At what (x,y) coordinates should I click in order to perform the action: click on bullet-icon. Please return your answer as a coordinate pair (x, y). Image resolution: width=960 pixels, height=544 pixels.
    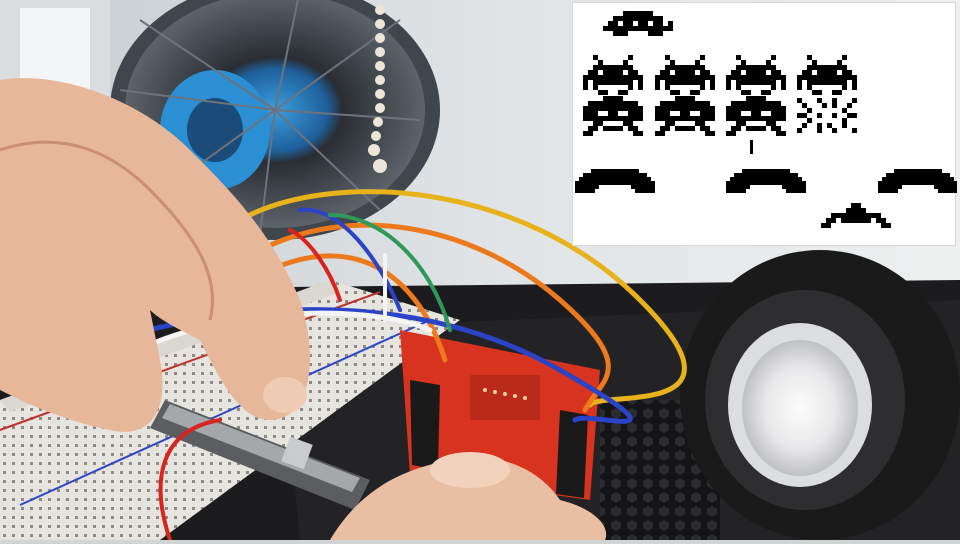
    Looking at the image, I should click on (751, 147).